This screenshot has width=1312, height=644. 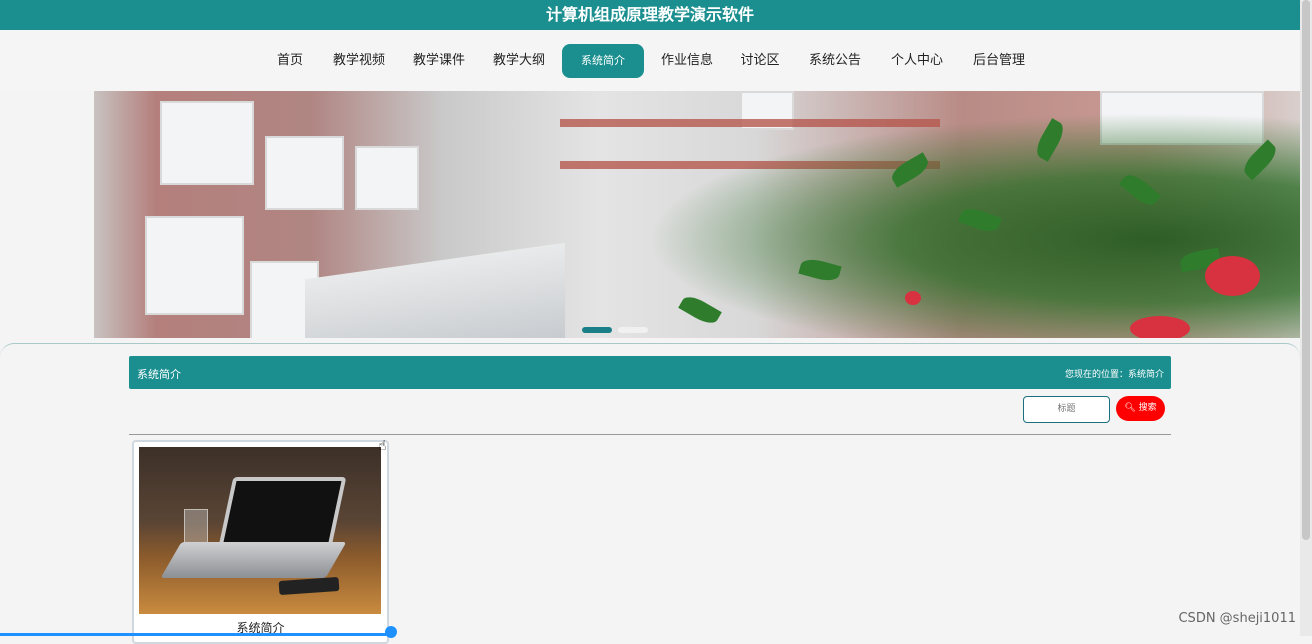 I want to click on scroll-indicator, so click(x=391, y=632).